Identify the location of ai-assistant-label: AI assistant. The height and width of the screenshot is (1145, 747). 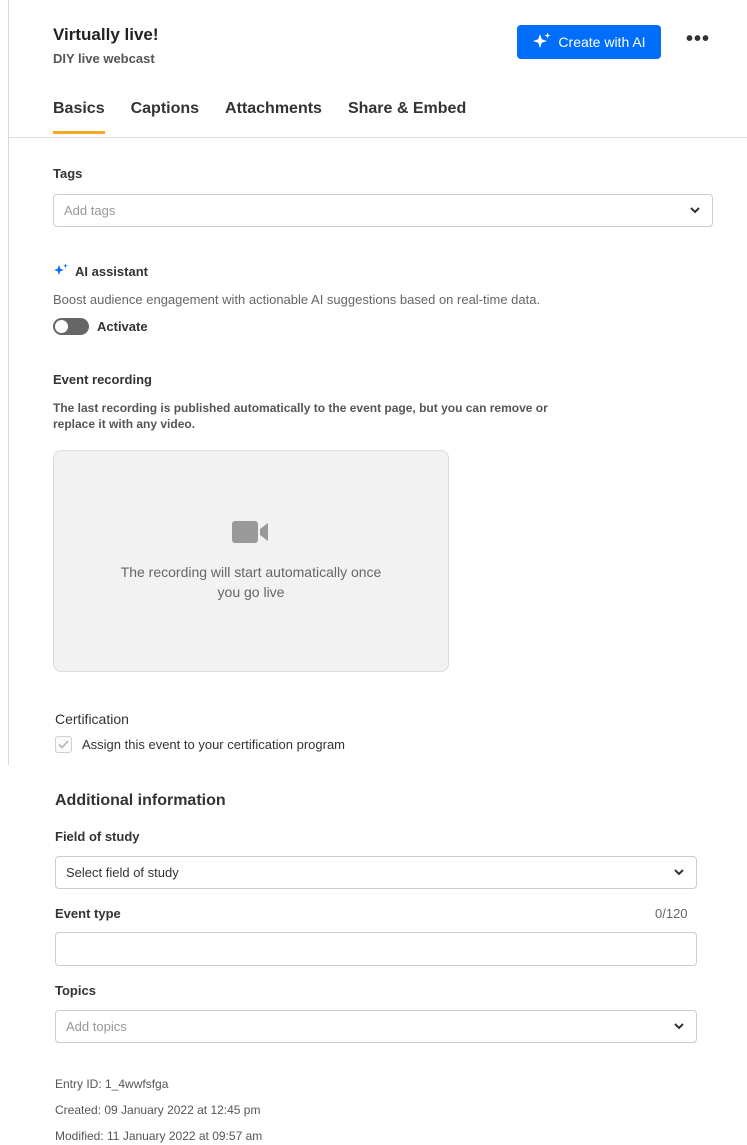
(100, 271).